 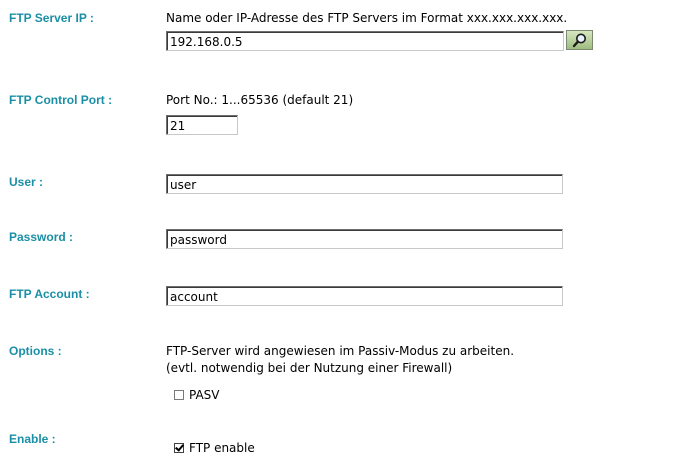 I want to click on pasv-checkbox, so click(x=179, y=395).